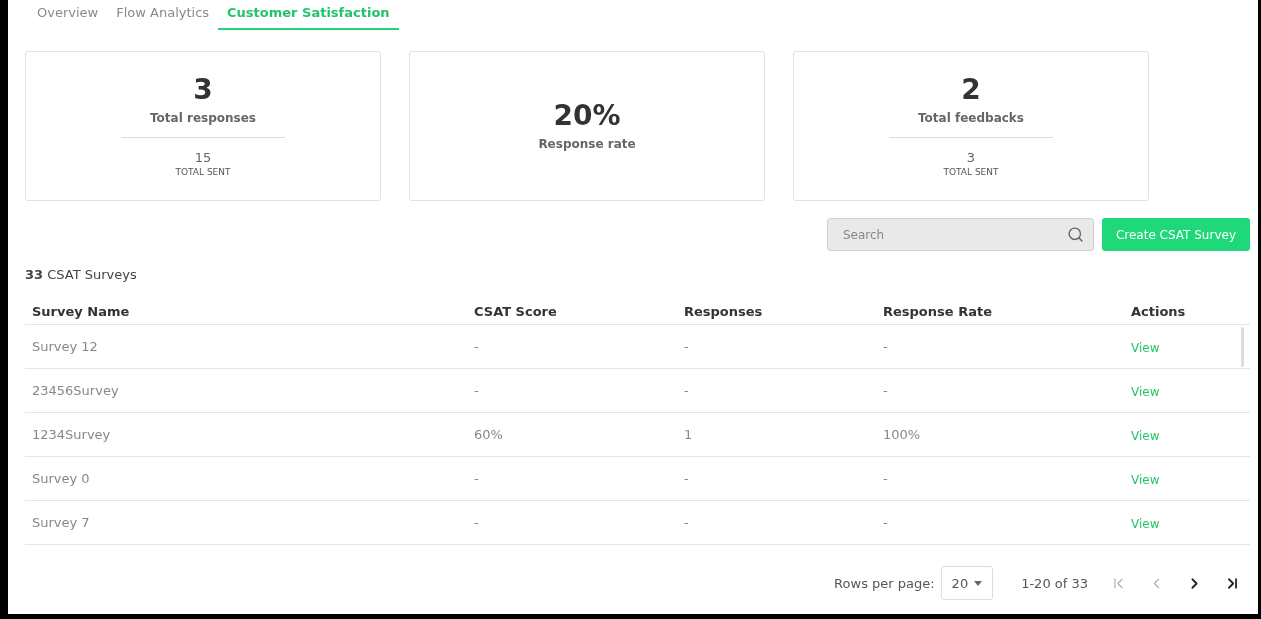  Describe the element at coordinates (587, 116) in the screenshot. I see `stat-value: 20%` at that location.